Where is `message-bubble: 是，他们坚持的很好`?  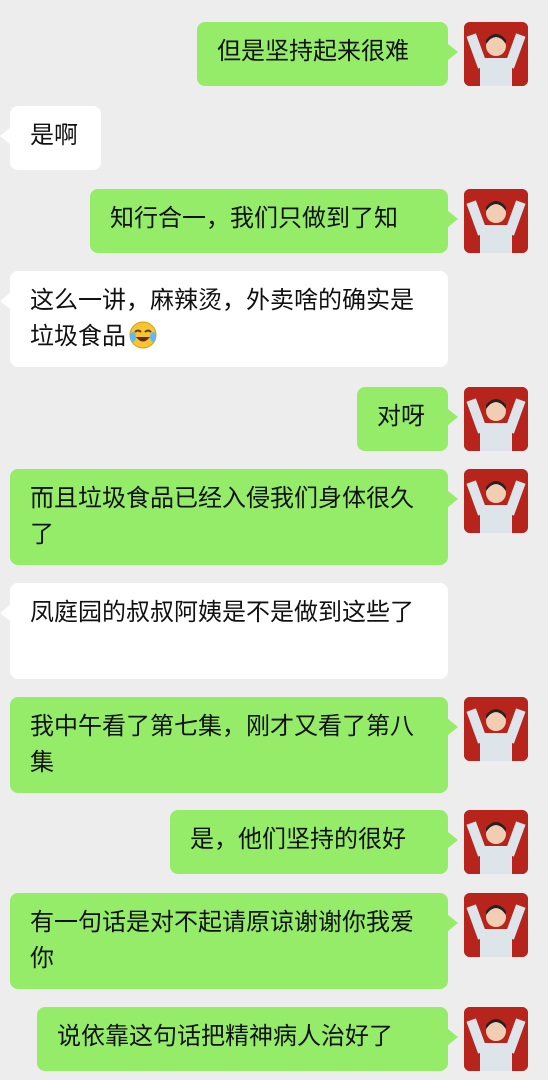
message-bubble: 是，他们坚持的很好 is located at coordinates (314, 842).